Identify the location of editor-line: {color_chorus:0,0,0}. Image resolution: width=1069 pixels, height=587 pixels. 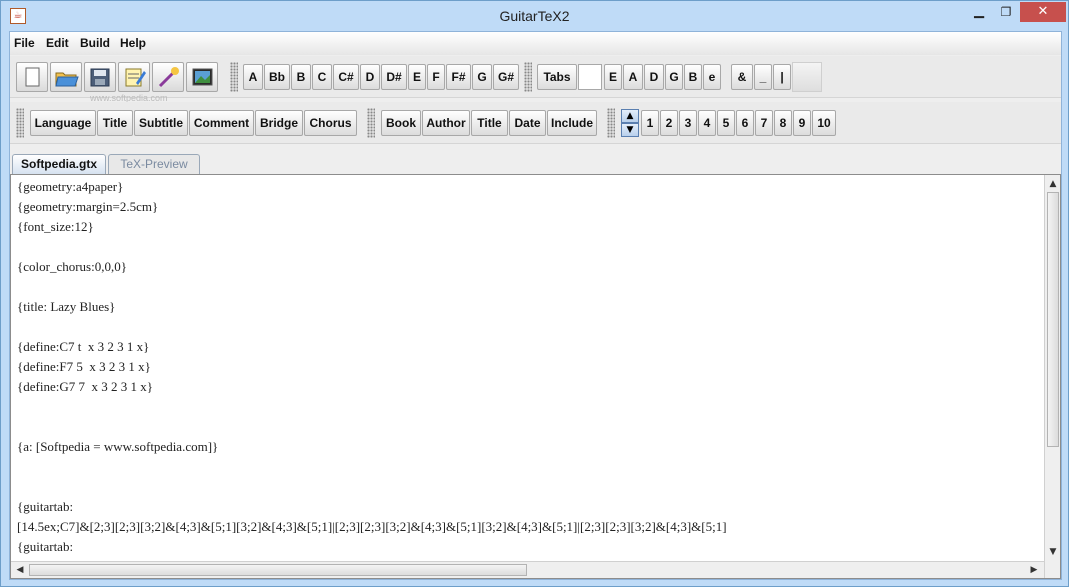
(72, 266).